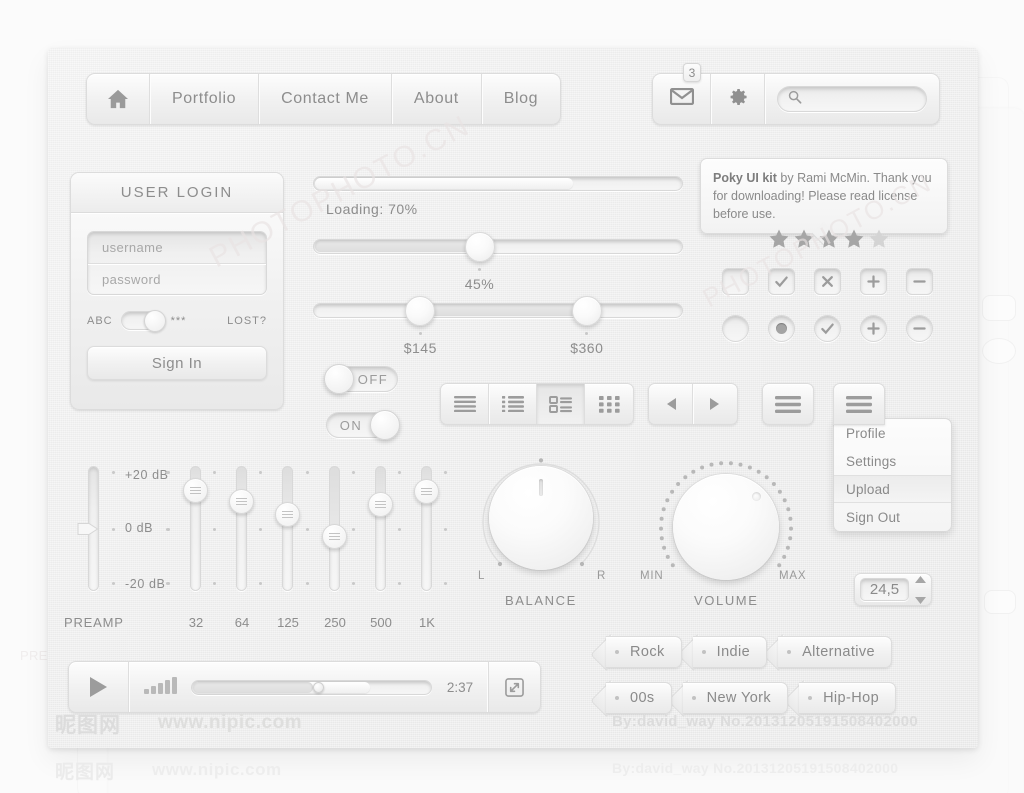 This screenshot has height=793, width=1024. Describe the element at coordinates (781, 328) in the screenshot. I see `radio-selected` at that location.